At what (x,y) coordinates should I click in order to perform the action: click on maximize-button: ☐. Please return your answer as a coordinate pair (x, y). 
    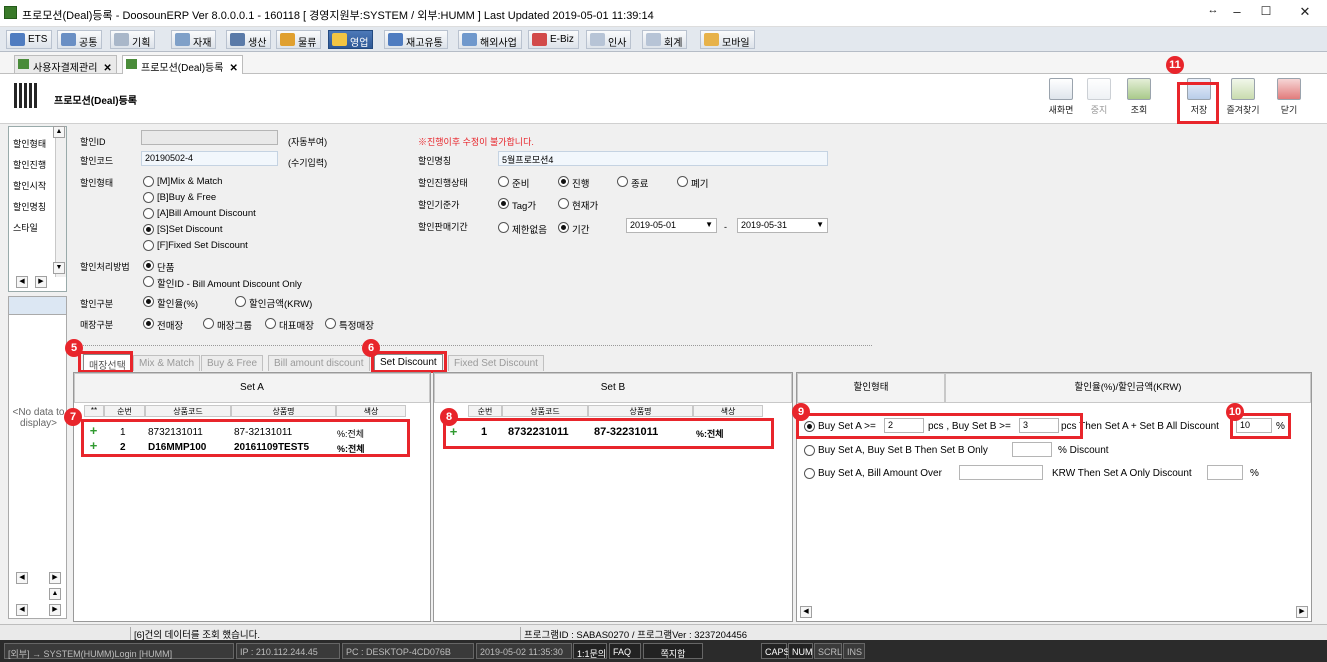
    Looking at the image, I should click on (1266, 13).